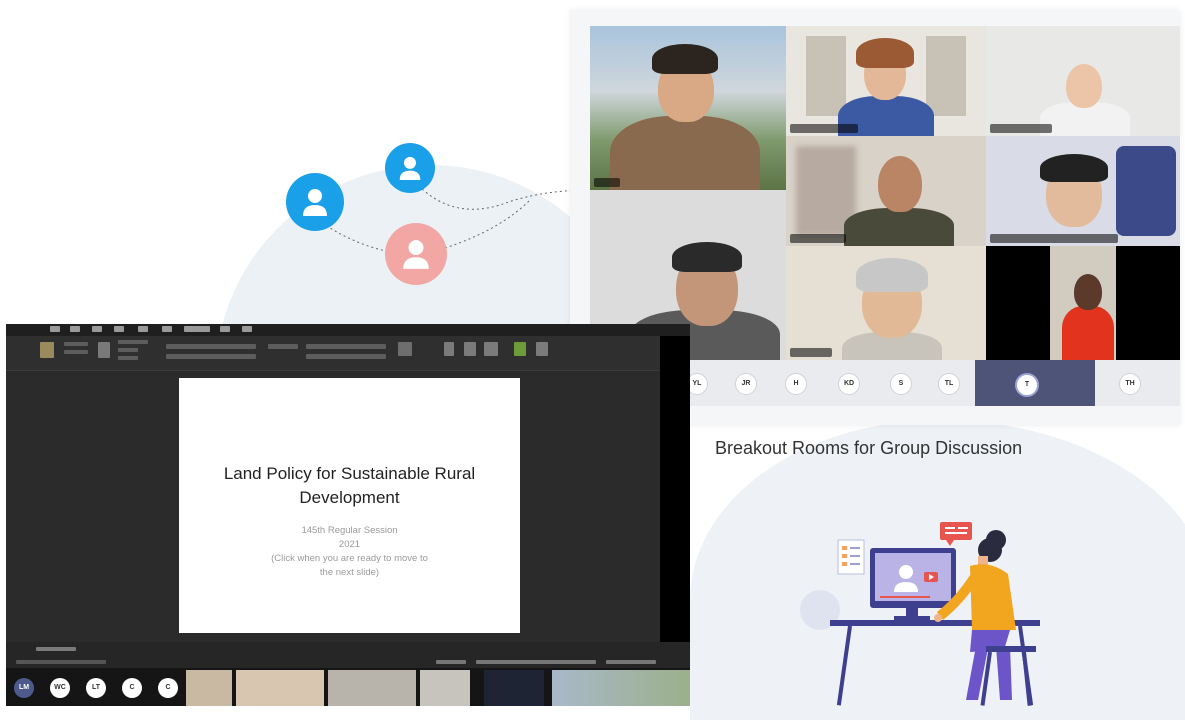 The width and height of the screenshot is (1185, 720). What do you see at coordinates (24, 688) in the screenshot?
I see `participant-avatar: LM` at bounding box center [24, 688].